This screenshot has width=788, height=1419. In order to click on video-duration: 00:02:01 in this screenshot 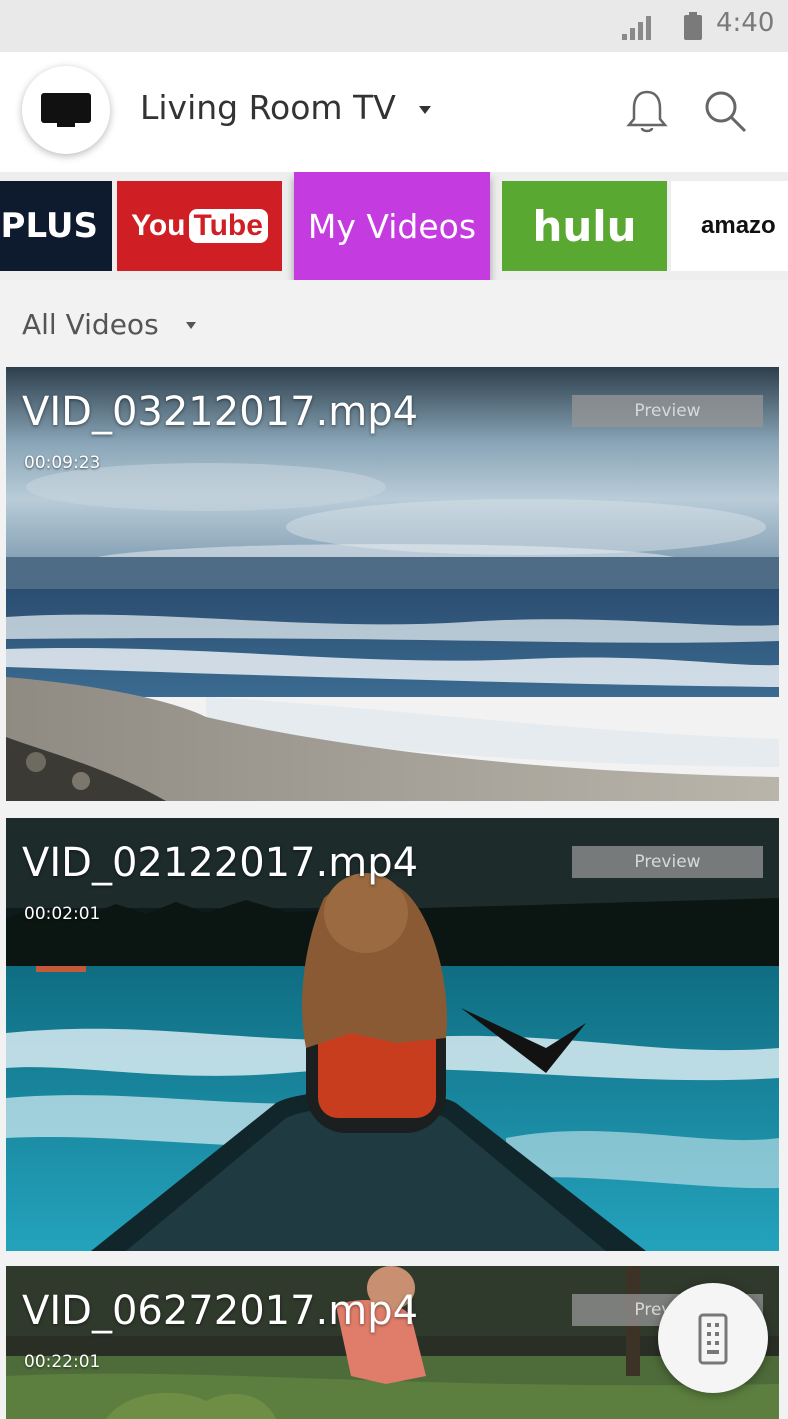, I will do `click(62, 914)`.